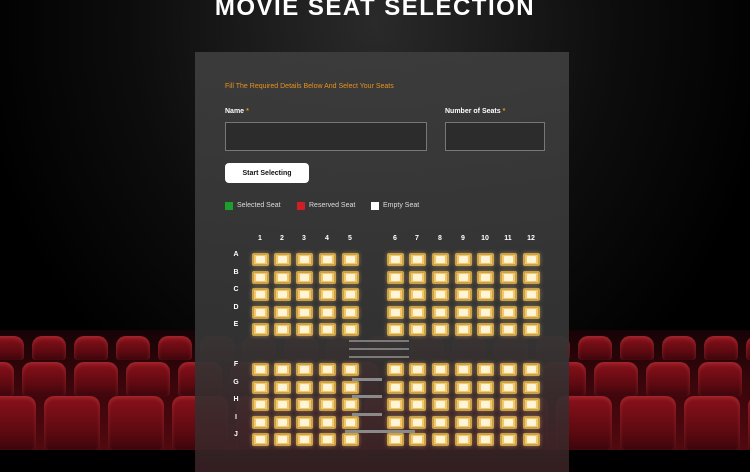  What do you see at coordinates (485, 387) in the screenshot?
I see `seat-G10` at bounding box center [485, 387].